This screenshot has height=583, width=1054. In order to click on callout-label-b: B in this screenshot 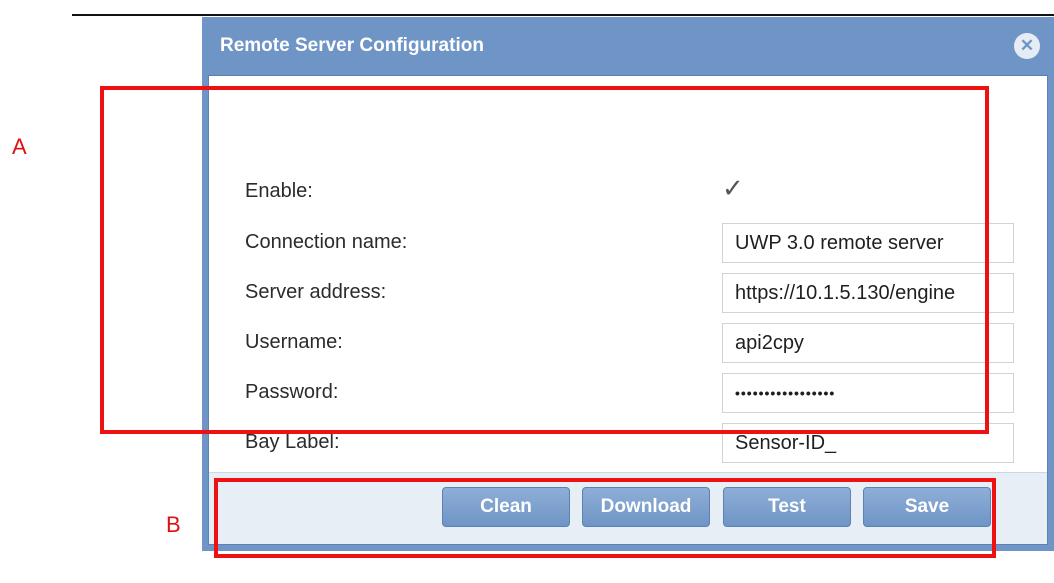, I will do `click(173, 524)`.